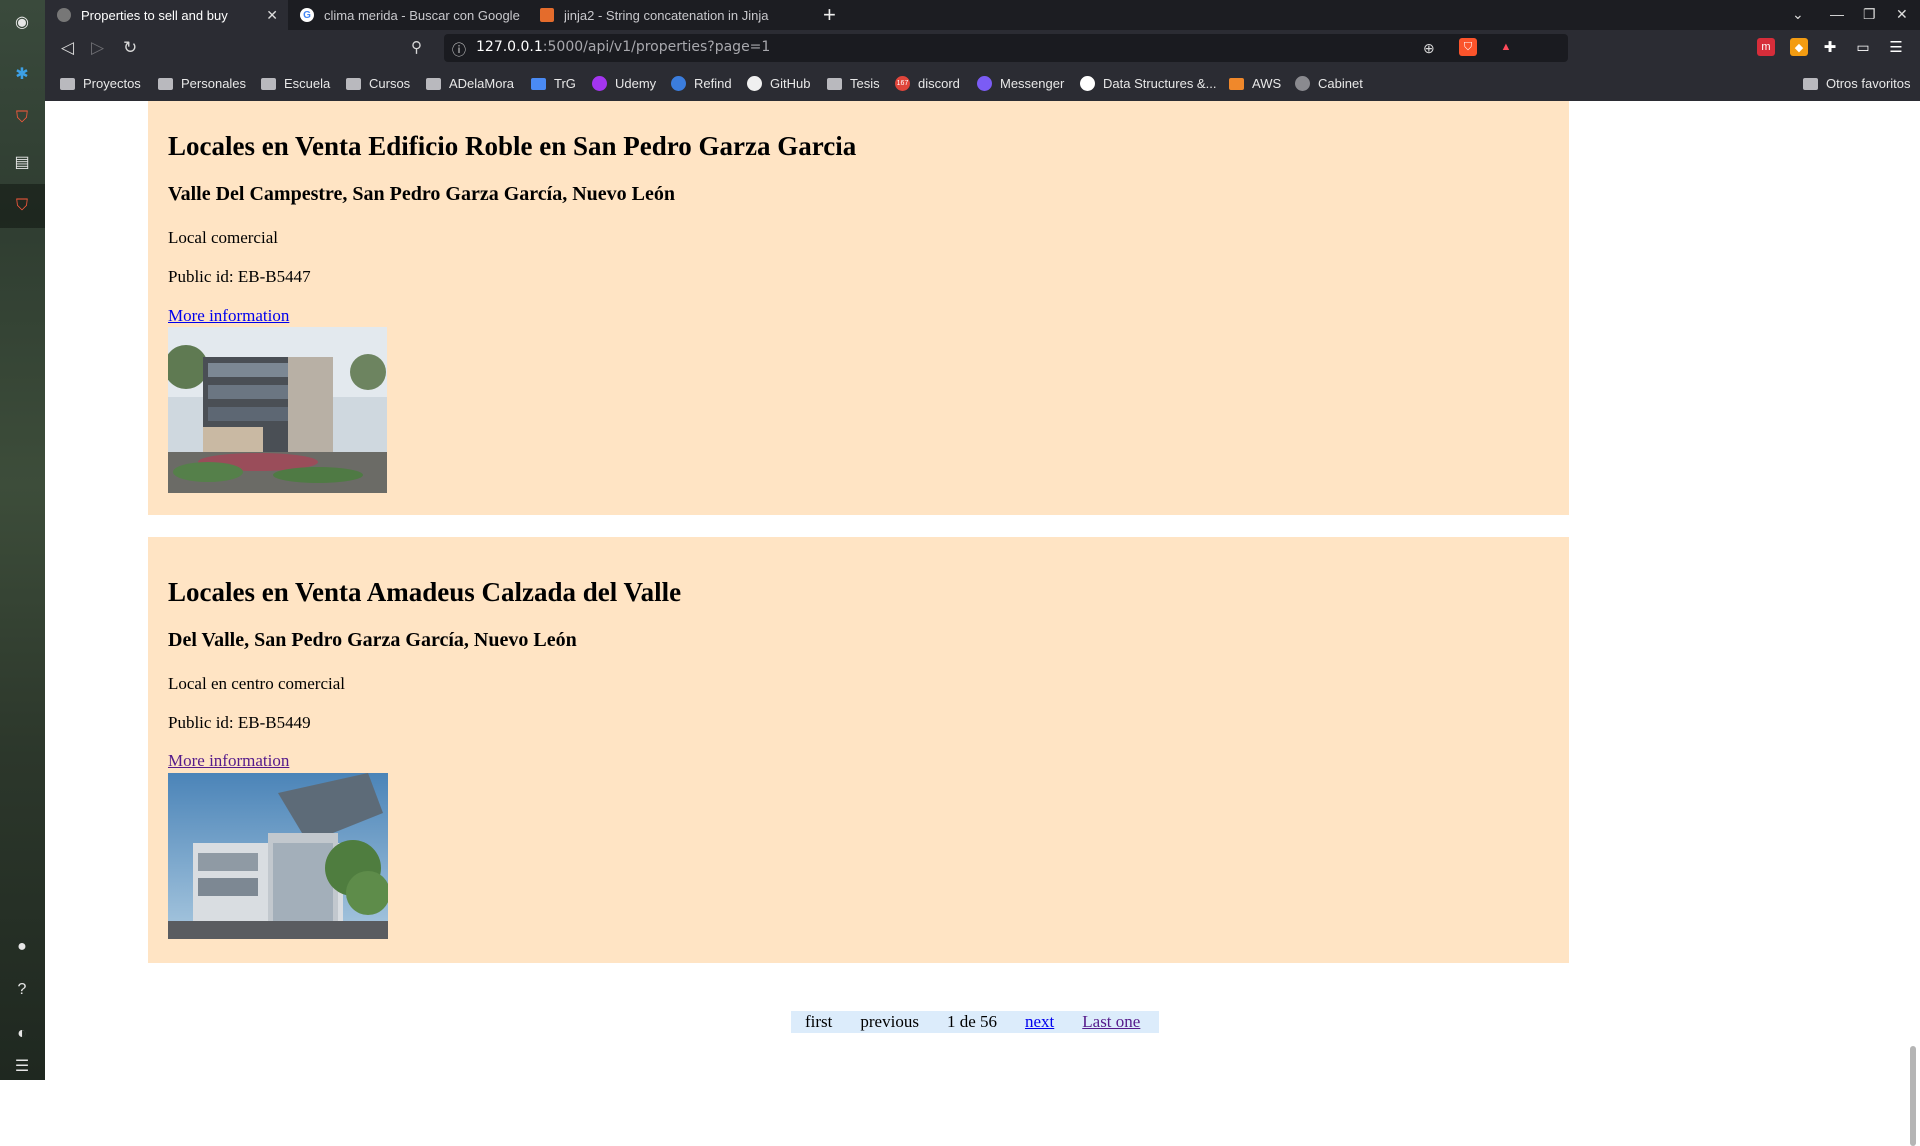 The width and height of the screenshot is (1920, 1146). Describe the element at coordinates (22, 118) in the screenshot. I see `brave-icon: ⛉` at that location.